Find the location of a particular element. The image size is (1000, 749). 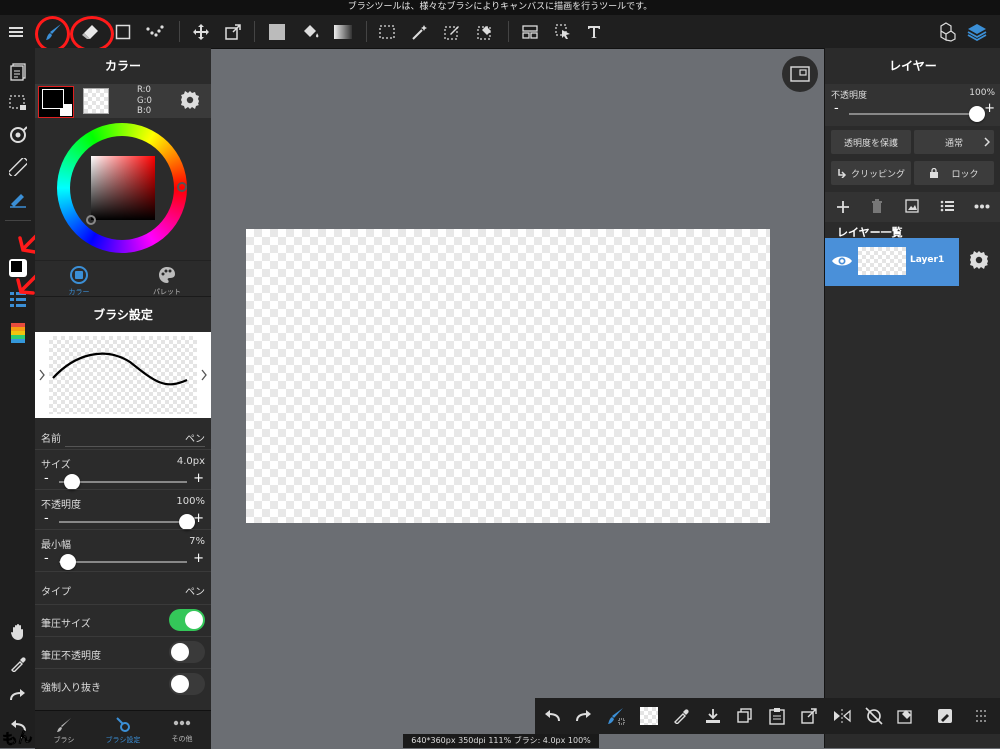

palette-strip-icon is located at coordinates (18, 333).